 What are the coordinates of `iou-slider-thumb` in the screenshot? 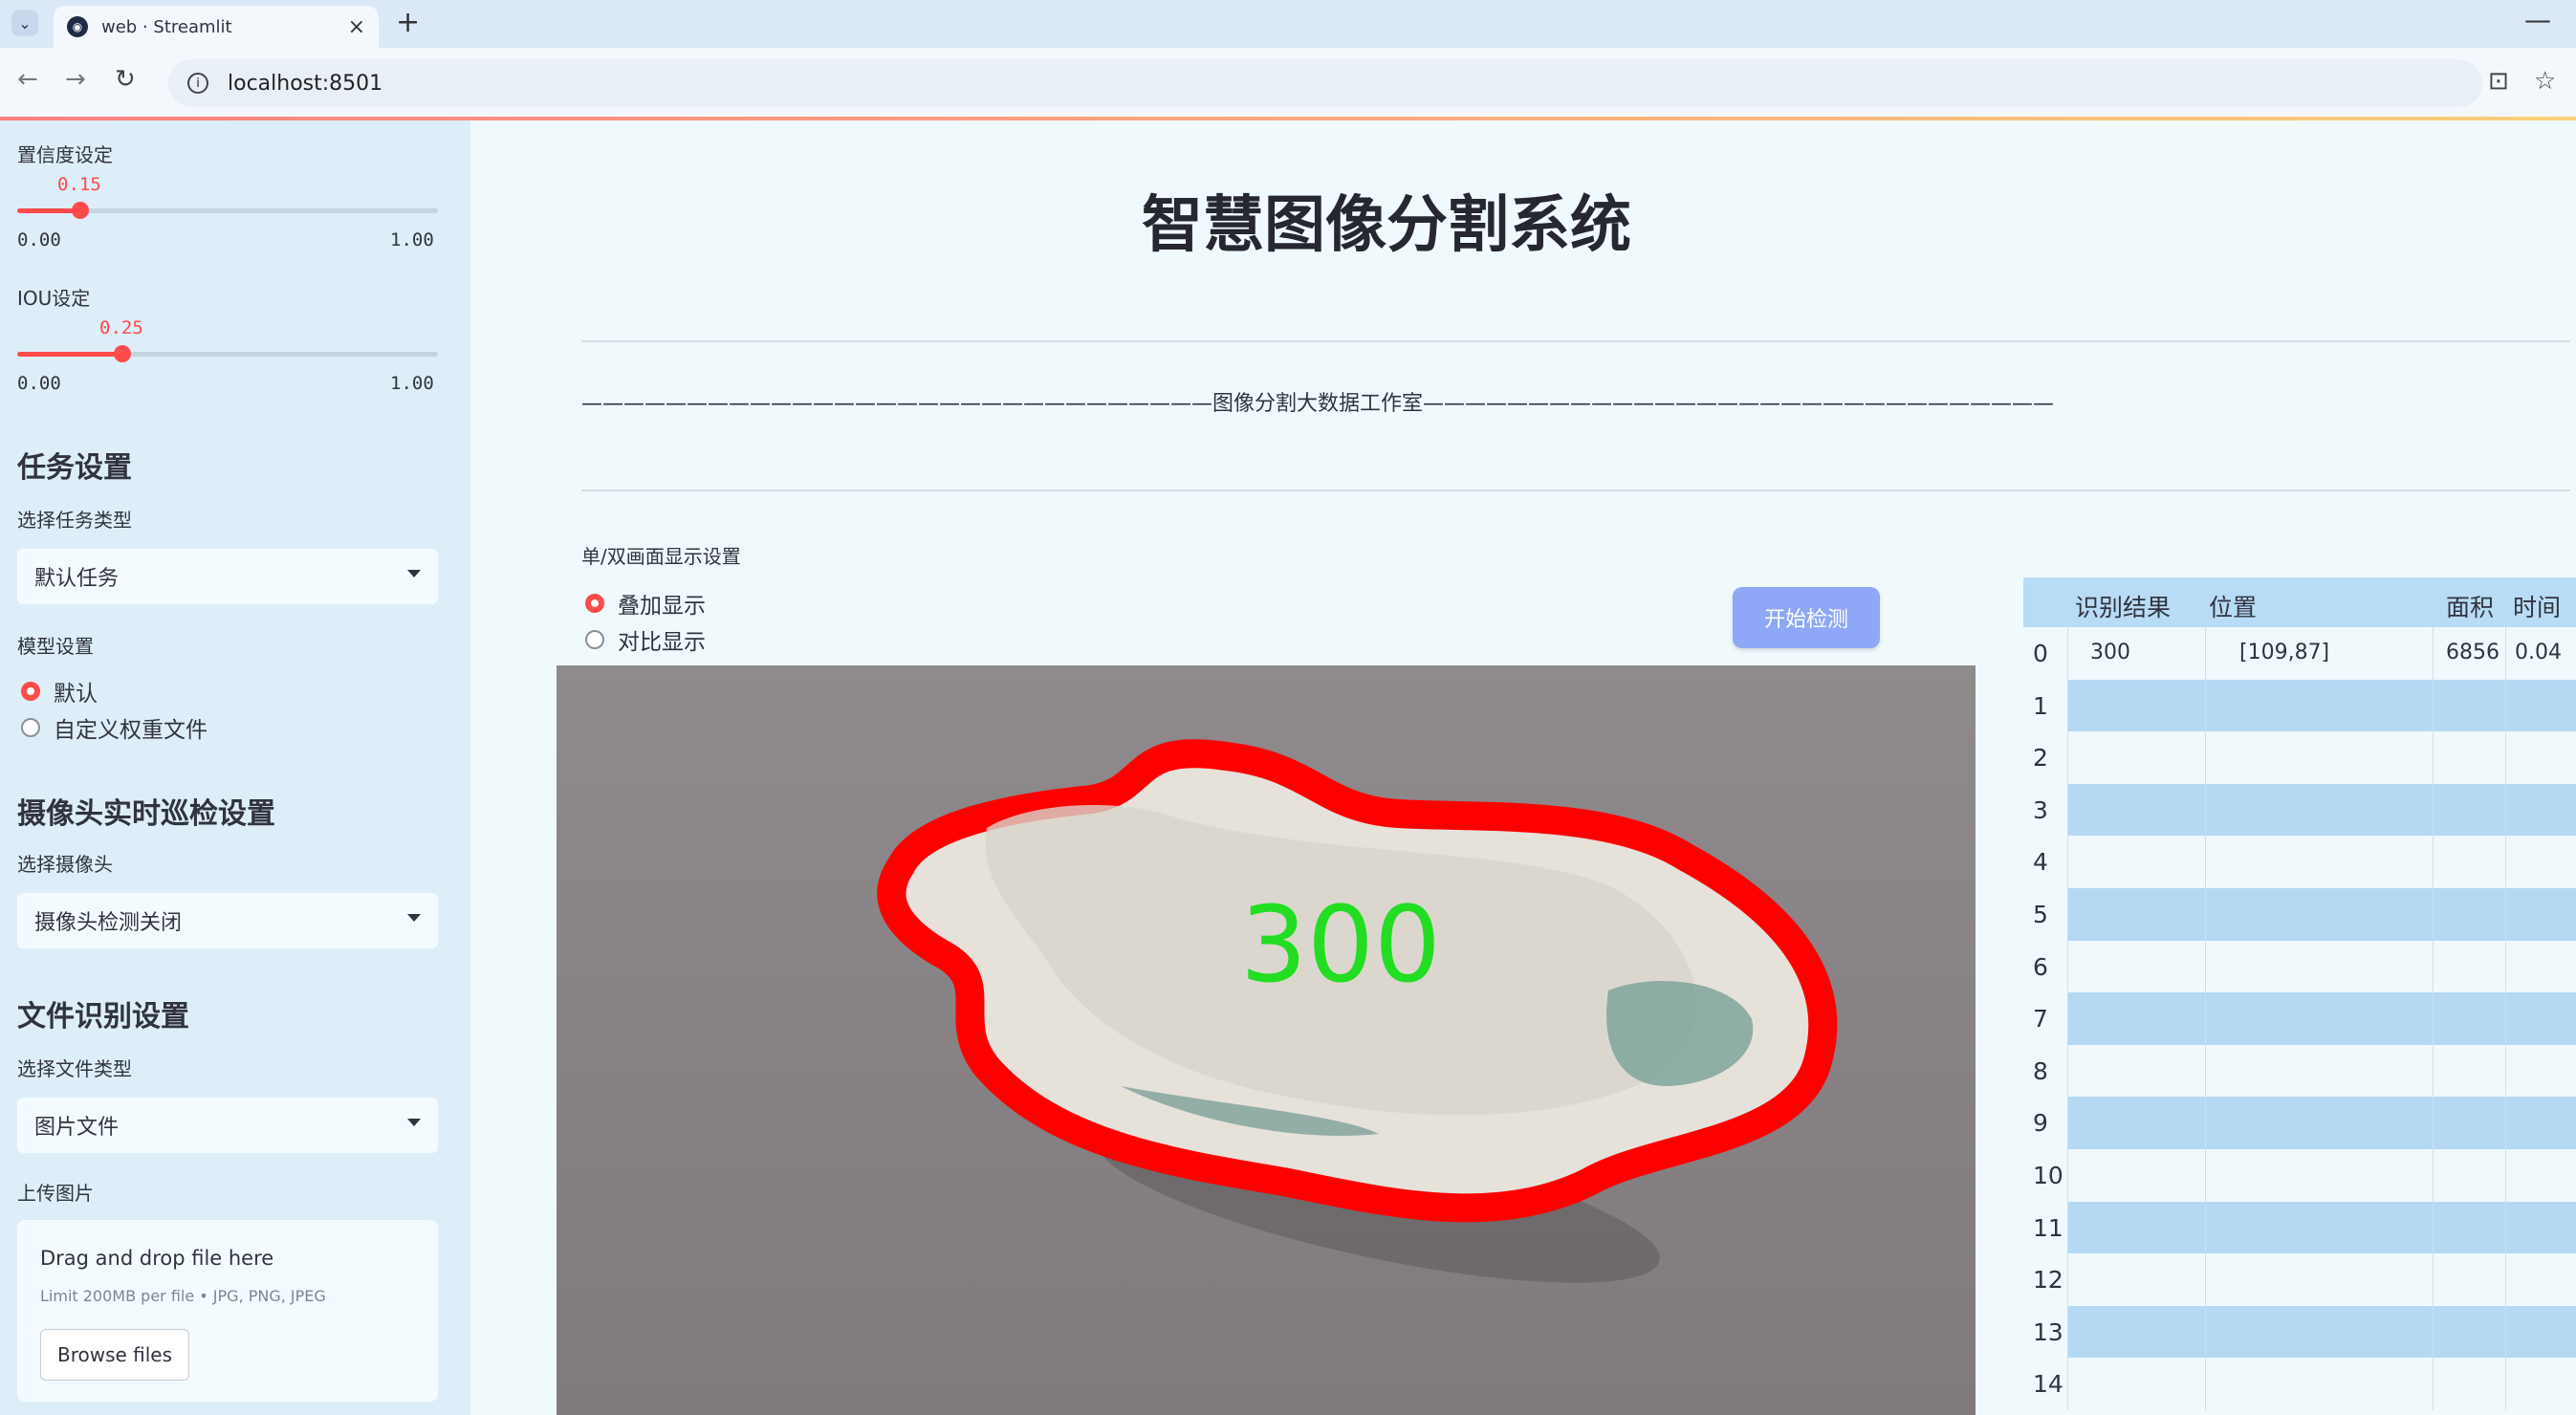 It's located at (122, 353).